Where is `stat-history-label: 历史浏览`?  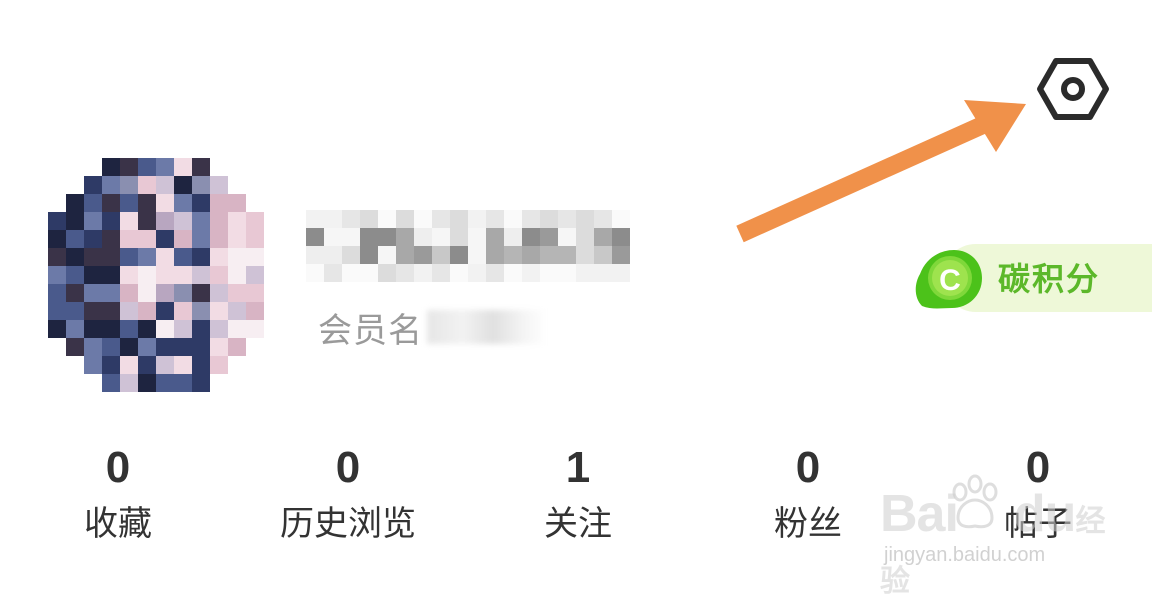 stat-history-label: 历史浏览 is located at coordinates (348, 524).